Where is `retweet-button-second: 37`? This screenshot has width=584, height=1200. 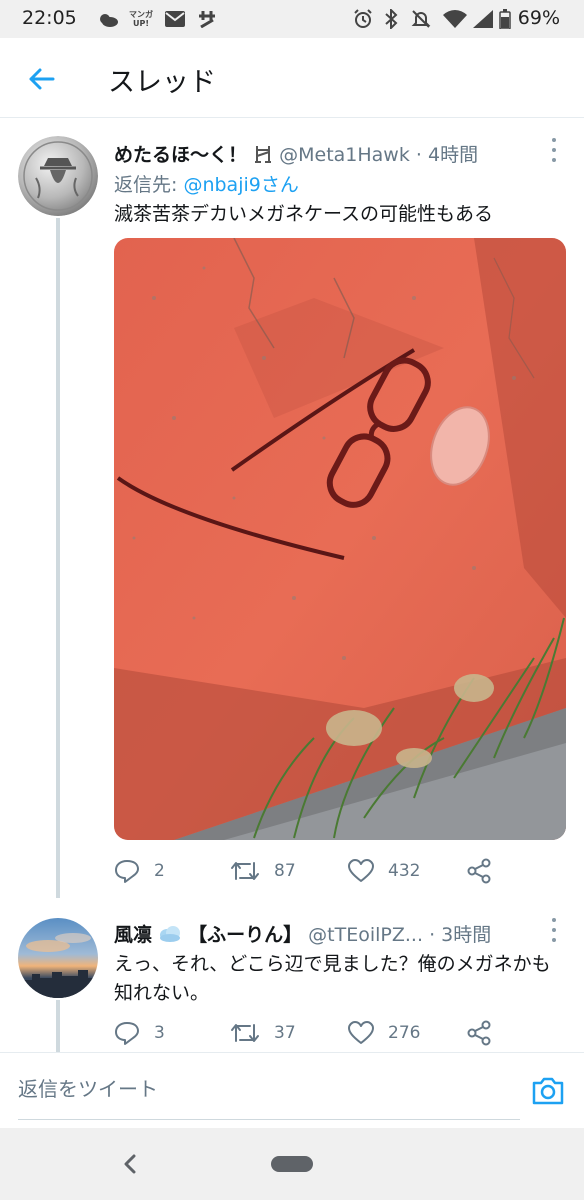 retweet-button-second: 37 is located at coordinates (263, 1033).